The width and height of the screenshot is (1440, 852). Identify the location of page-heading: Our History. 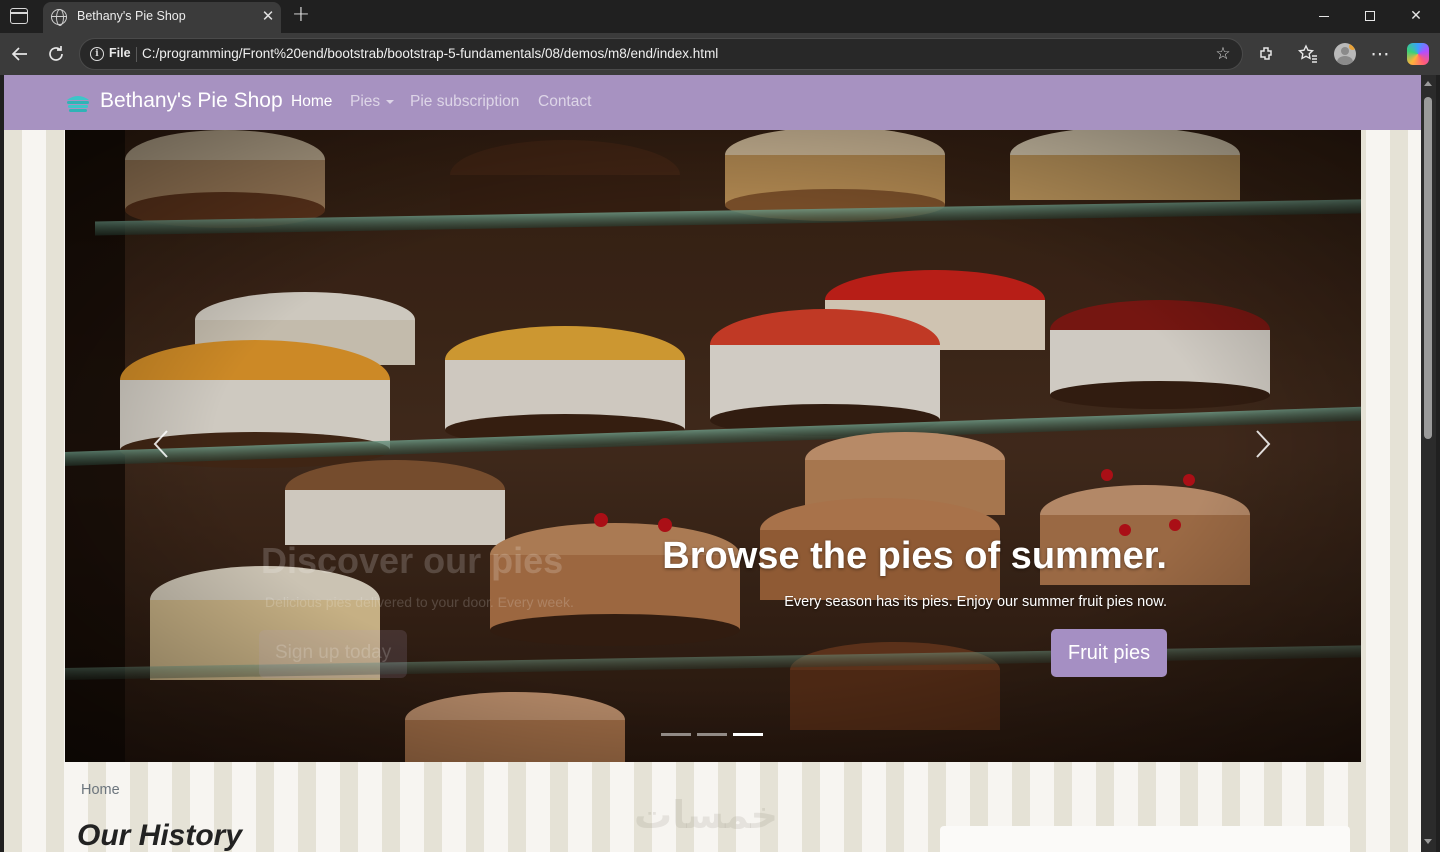
(160, 835).